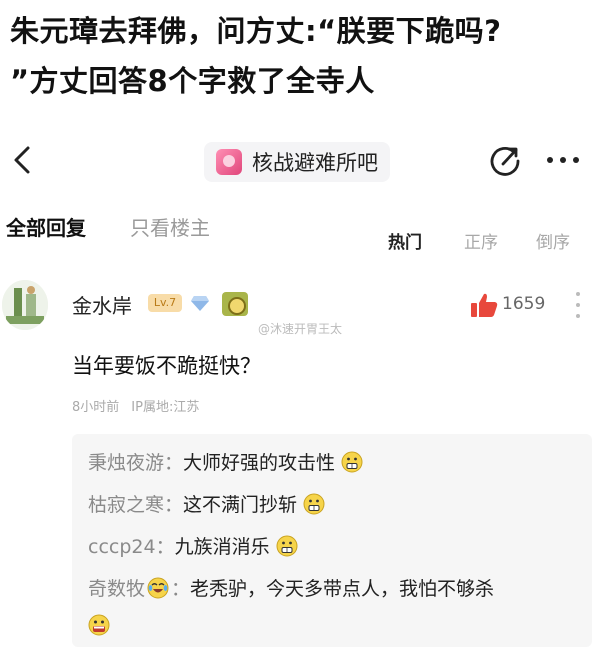 The width and height of the screenshot is (600, 647). I want to click on sort-ascending: 正序, so click(481, 240).